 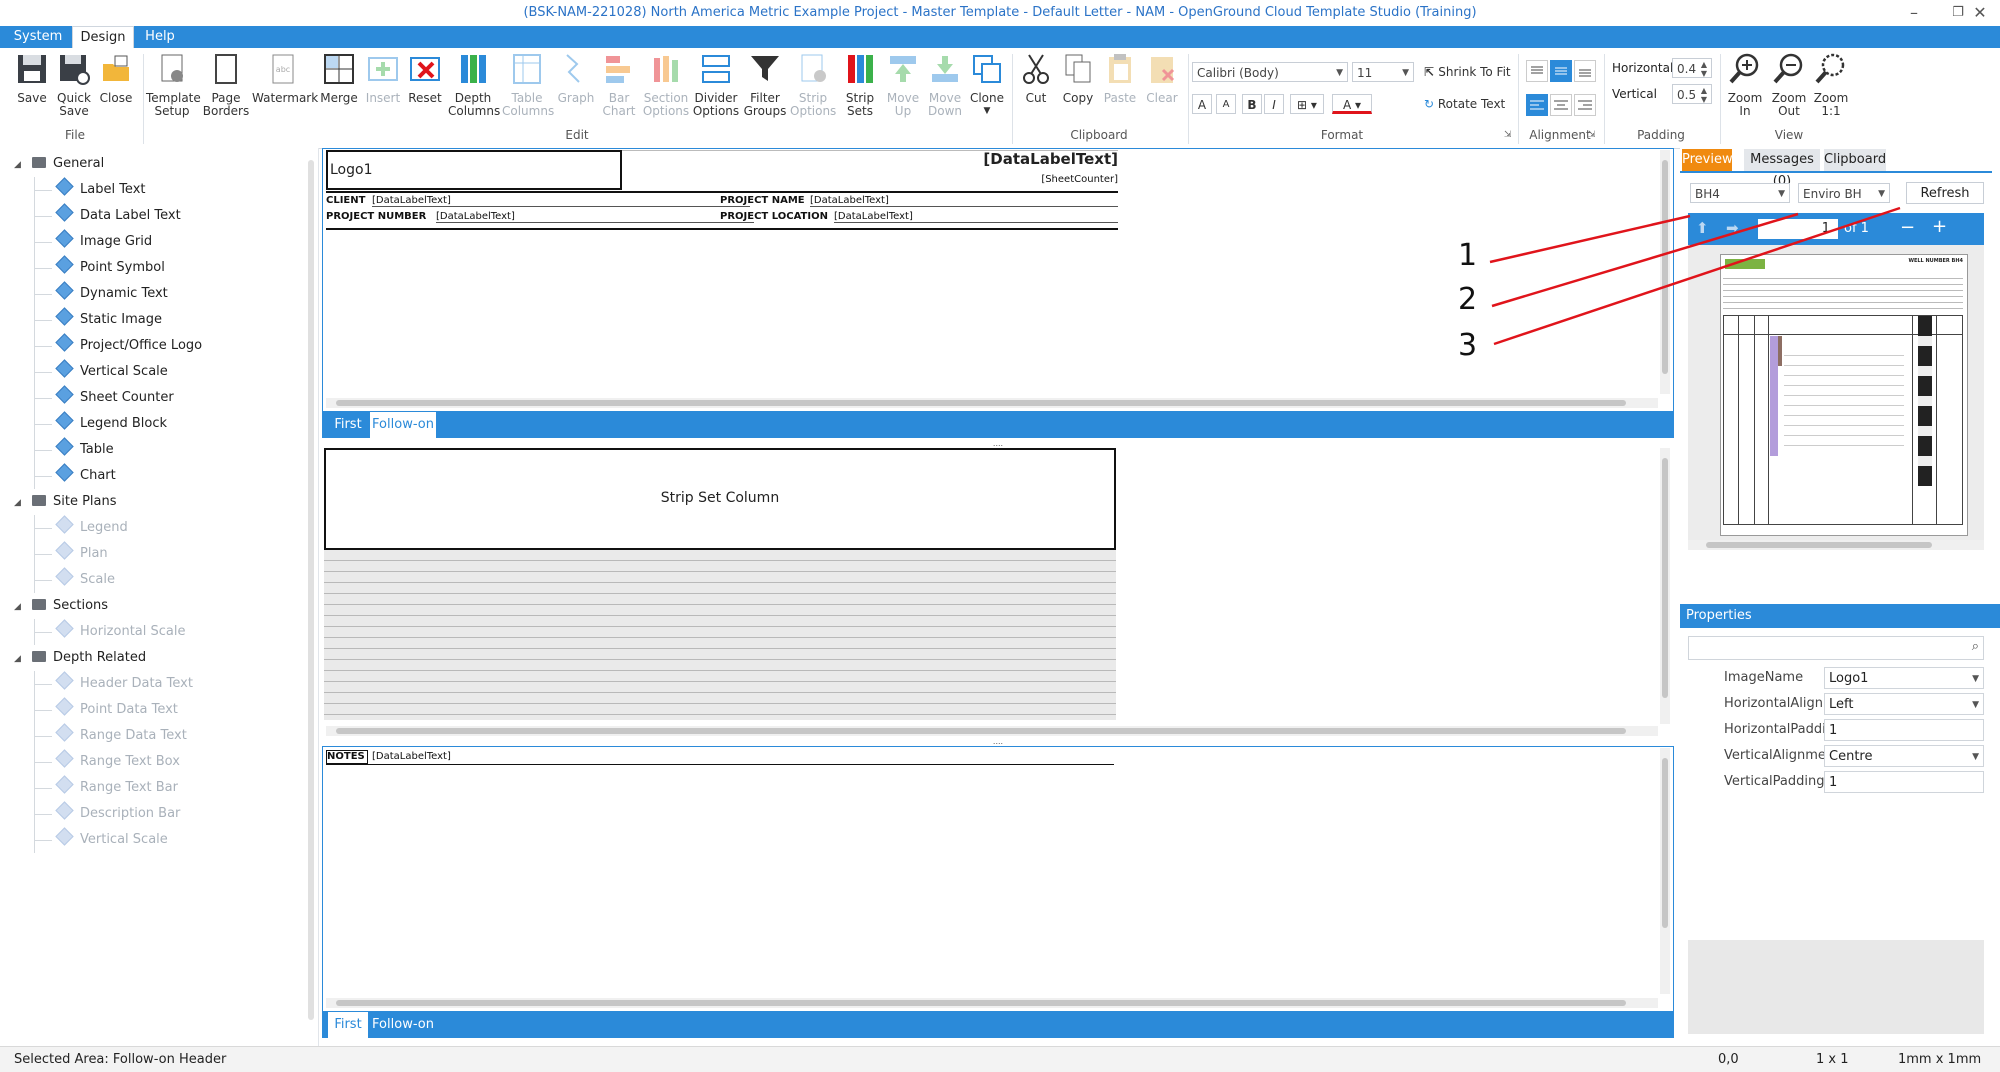 I want to click on status-cells: 1 x 1, so click(x=1832, y=1059).